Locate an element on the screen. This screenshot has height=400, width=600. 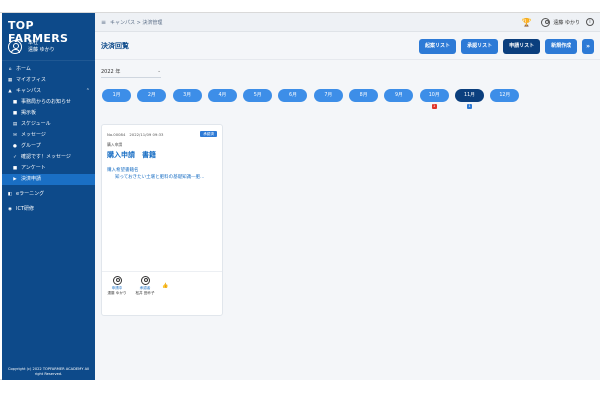
breadcrumb: ≡ キャンパス > 決済管理 is located at coordinates (131, 22).